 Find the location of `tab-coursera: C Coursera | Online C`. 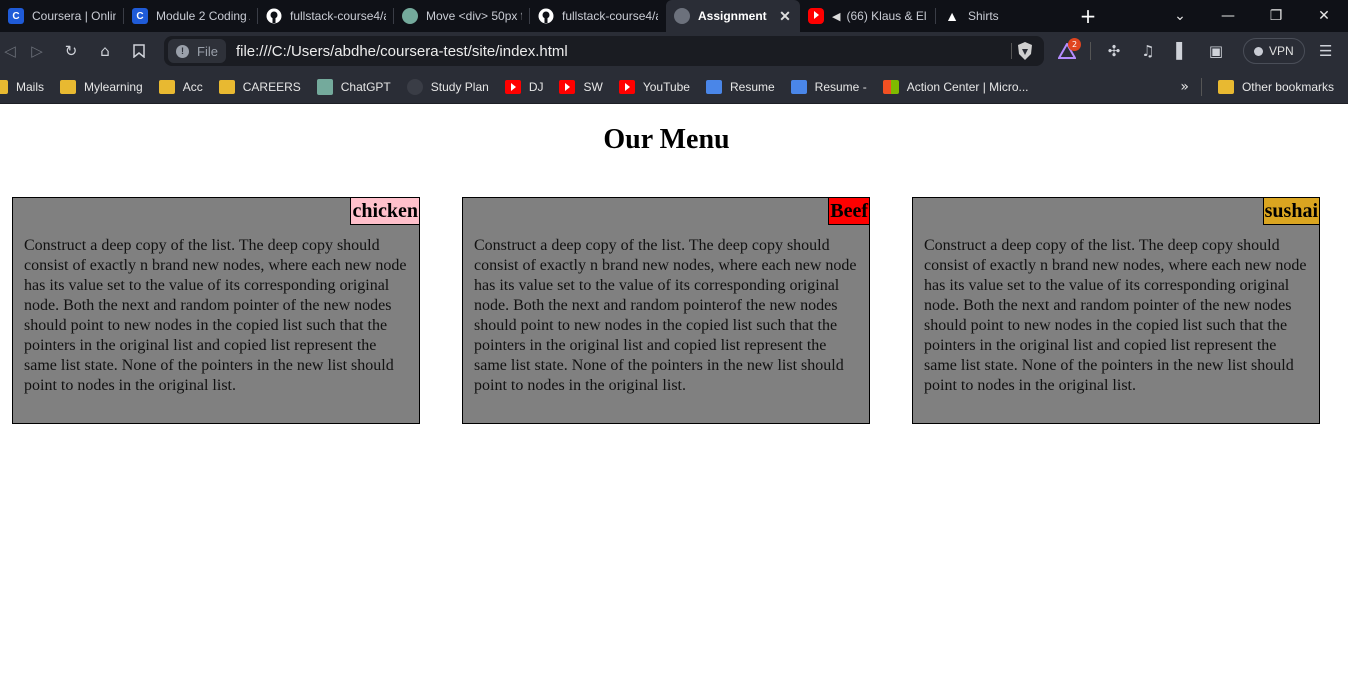

tab-coursera: C Coursera | Online C is located at coordinates (62, 16).